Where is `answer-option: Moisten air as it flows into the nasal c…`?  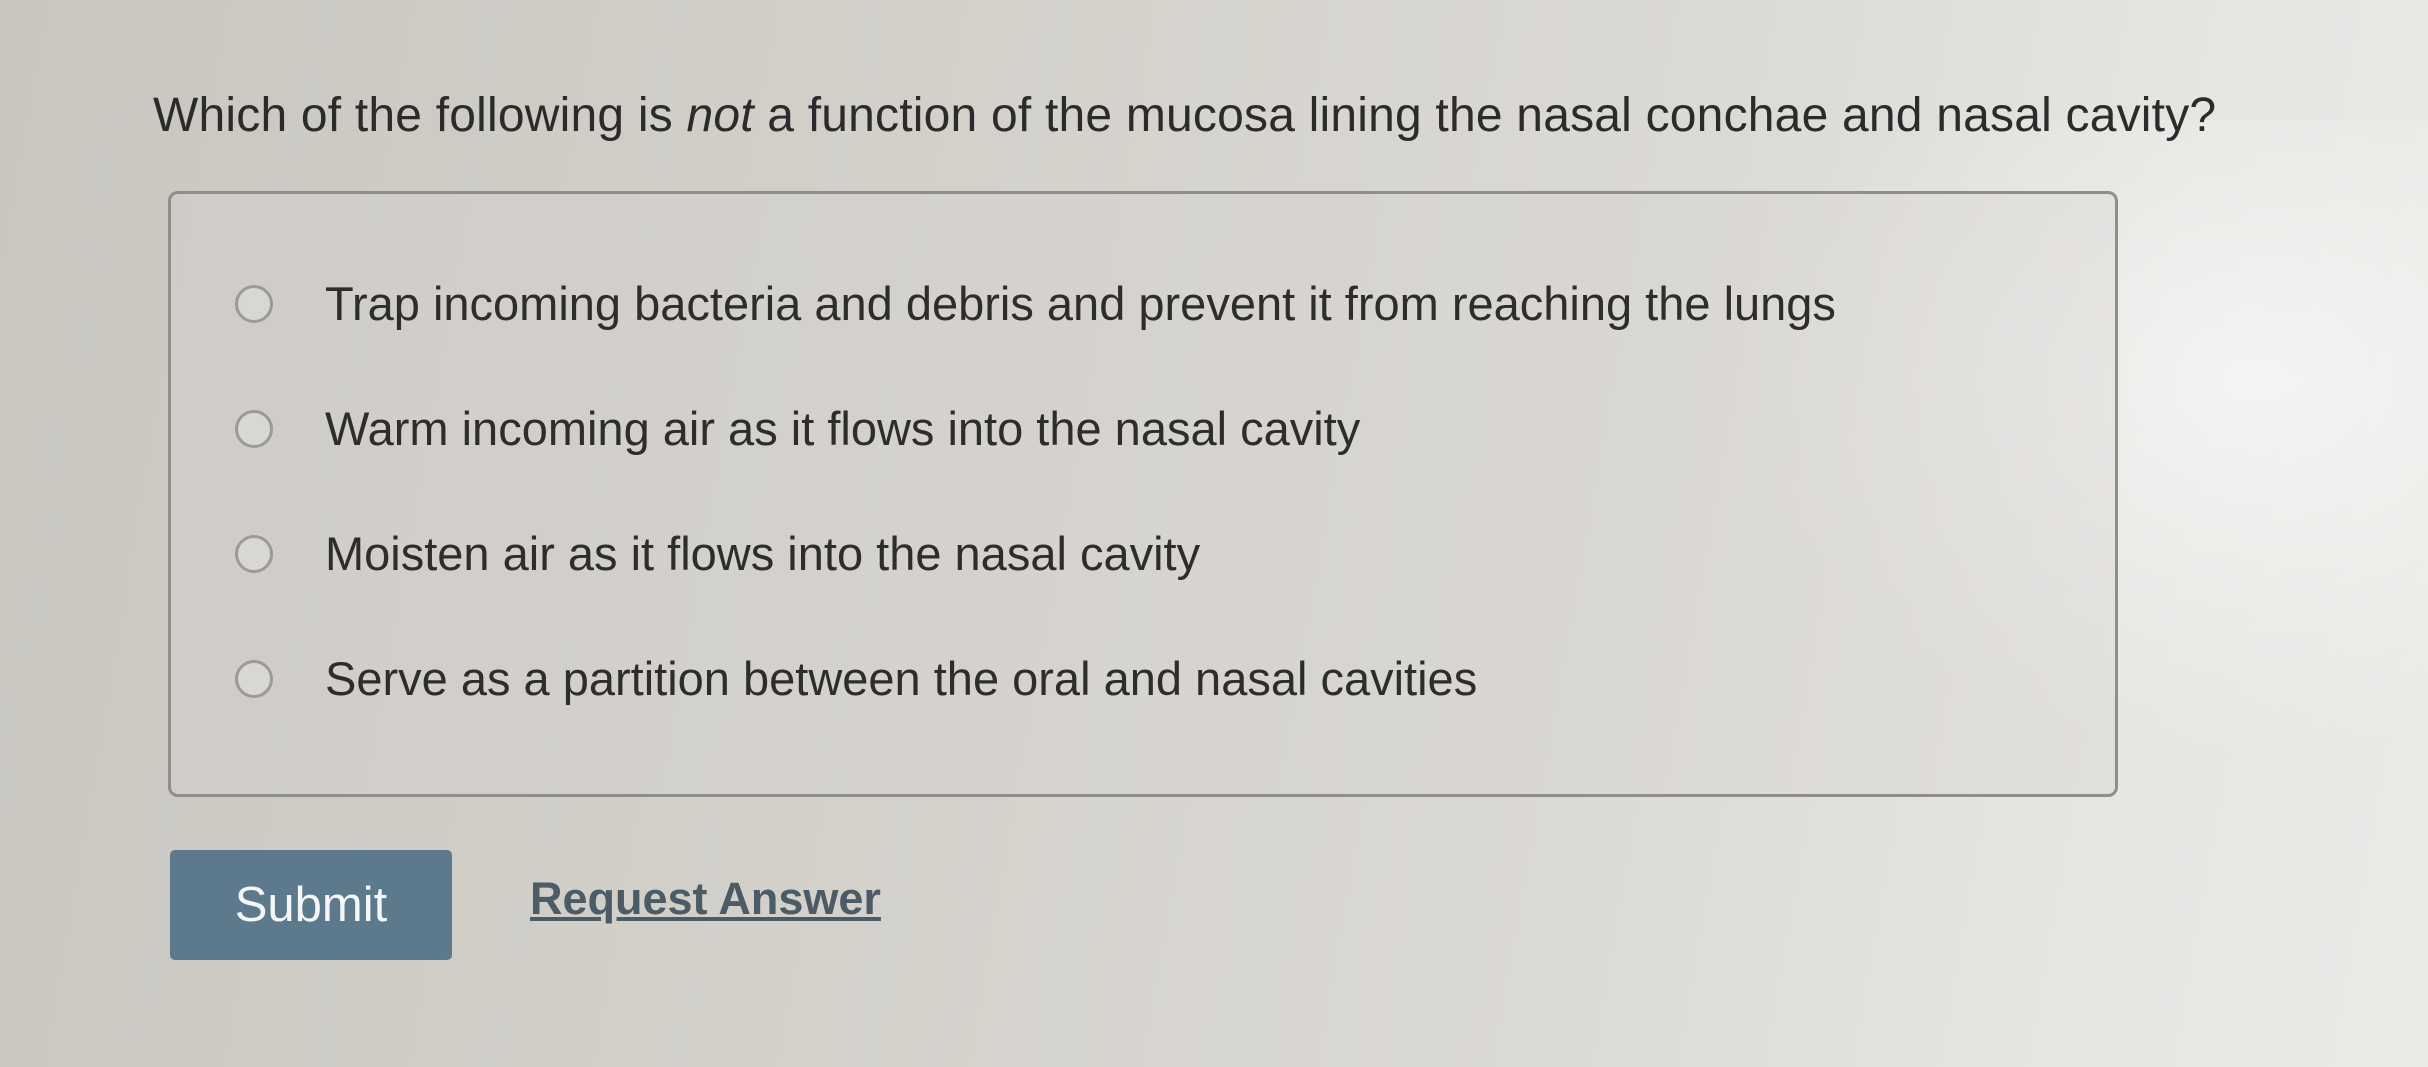 answer-option: Moisten air as it flows into the nasal c… is located at coordinates (717, 553).